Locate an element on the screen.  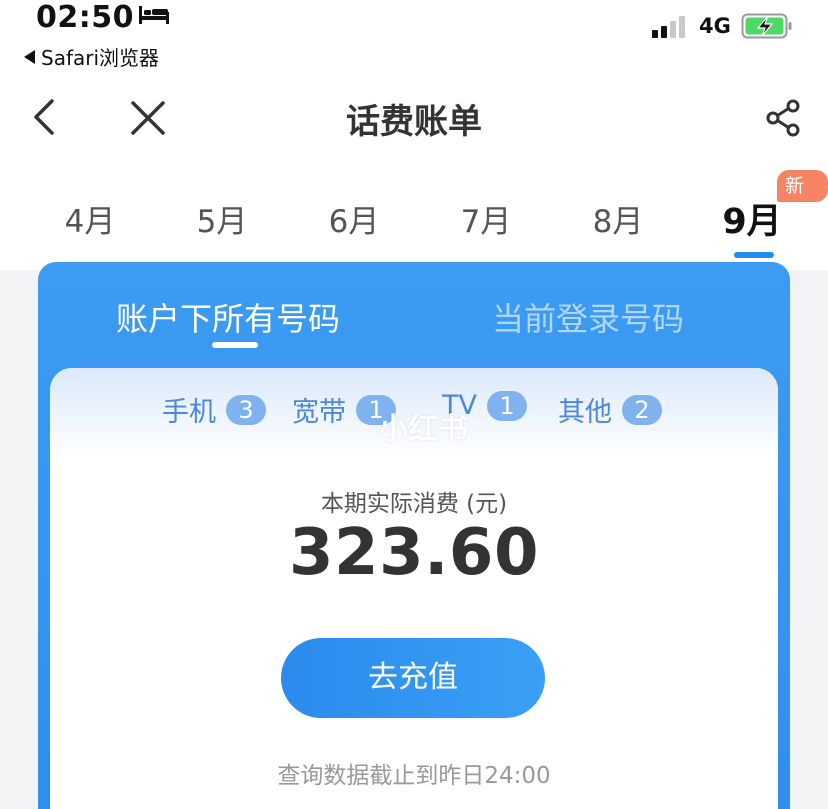
tab-month-may: 5月 is located at coordinates (222, 218).